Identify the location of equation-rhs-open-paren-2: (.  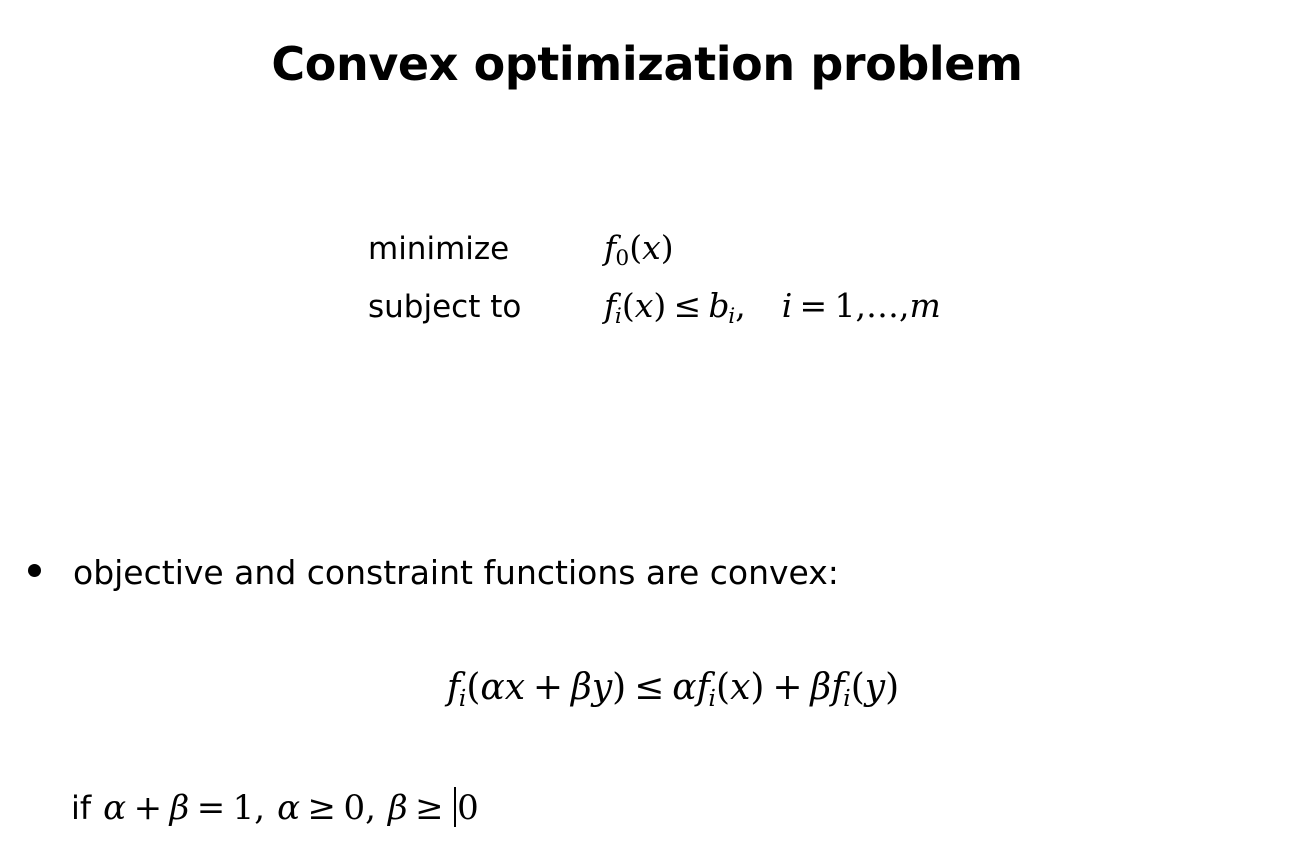
(857, 687).